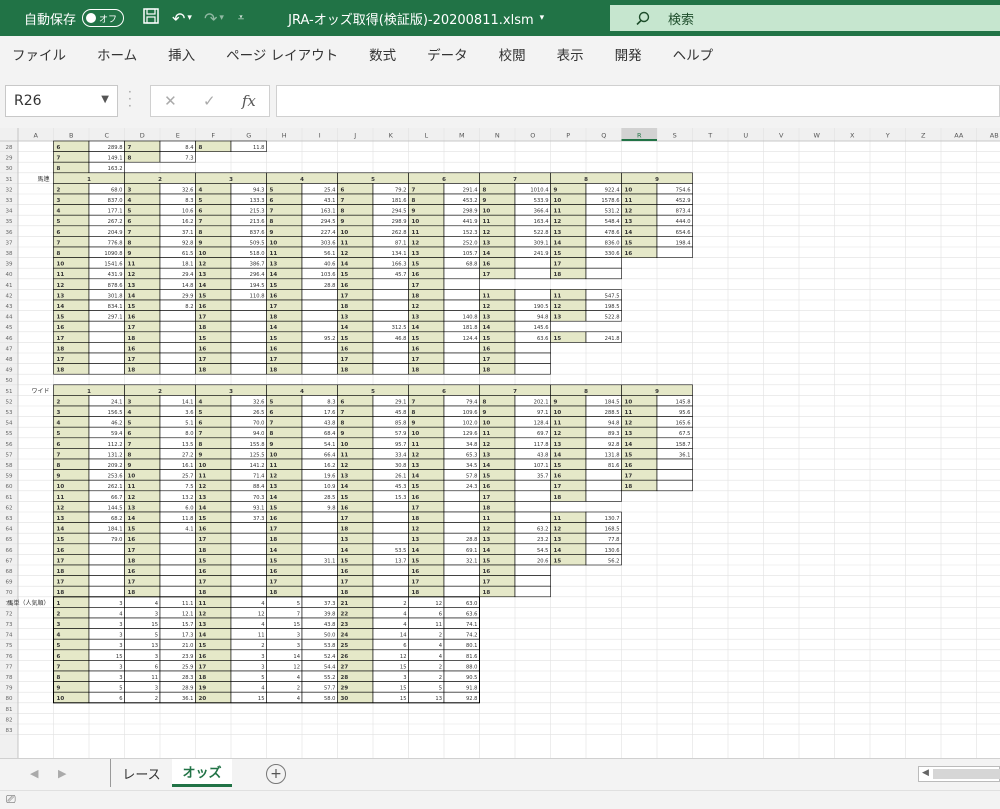  Describe the element at coordinates (61, 101) in the screenshot. I see `name-box: R26 ▼` at that location.